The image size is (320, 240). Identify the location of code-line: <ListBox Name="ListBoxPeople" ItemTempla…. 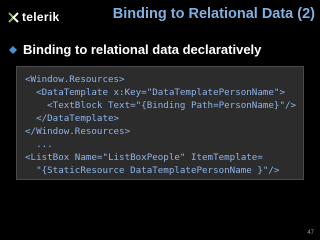
(144, 157).